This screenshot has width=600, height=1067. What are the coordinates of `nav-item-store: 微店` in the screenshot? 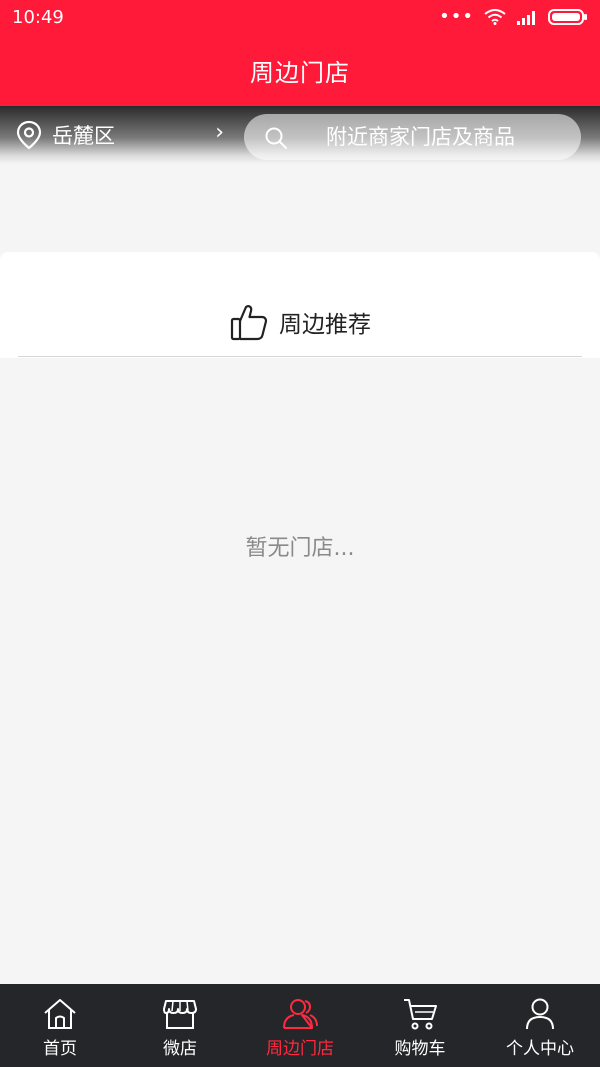 It's located at (180, 1025).